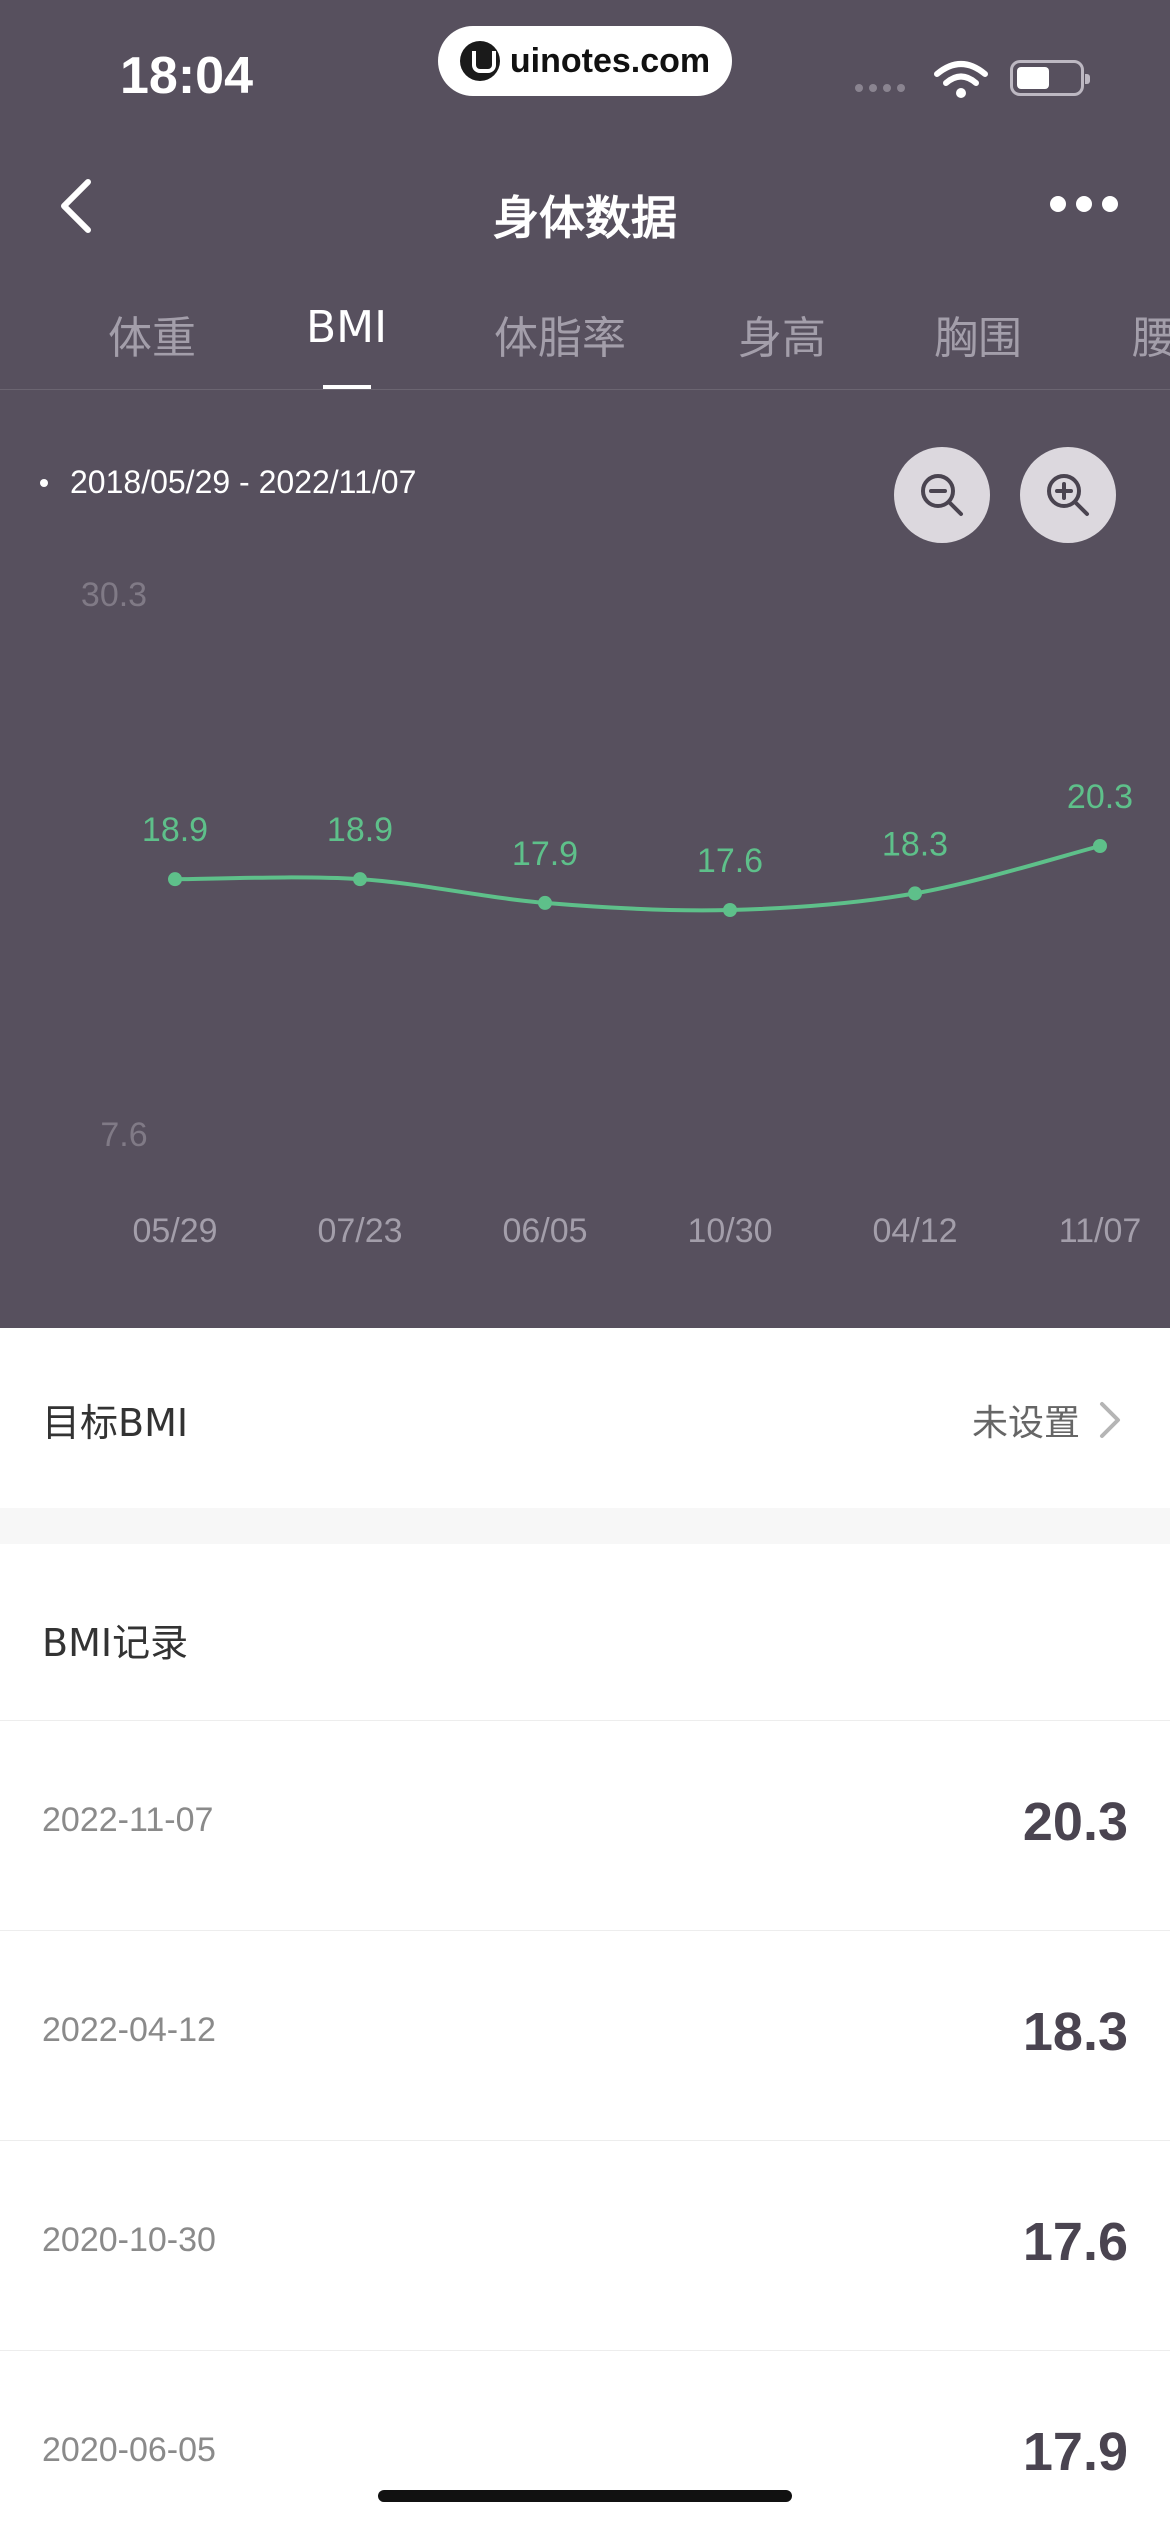 The height and width of the screenshot is (2532, 1170). What do you see at coordinates (610, 60) in the screenshot?
I see `watermark-text: uinotes.com` at bounding box center [610, 60].